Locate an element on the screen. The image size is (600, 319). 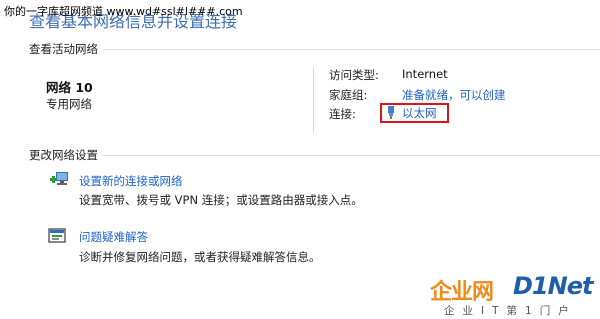
troubleshoot-icon is located at coordinates (57, 235).